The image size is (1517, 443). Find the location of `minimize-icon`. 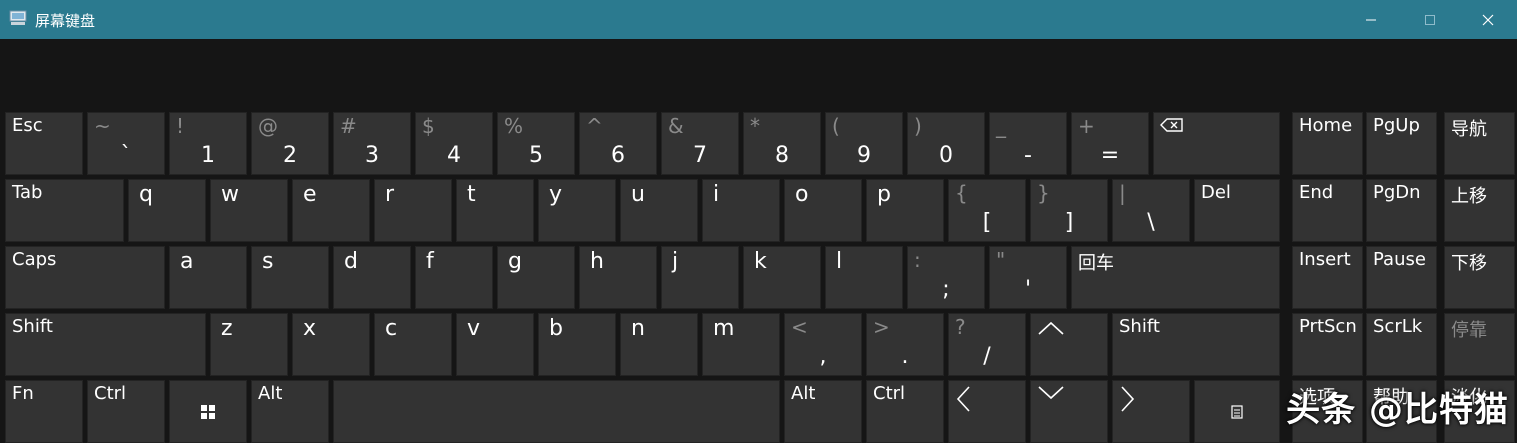

minimize-icon is located at coordinates (1371, 19).